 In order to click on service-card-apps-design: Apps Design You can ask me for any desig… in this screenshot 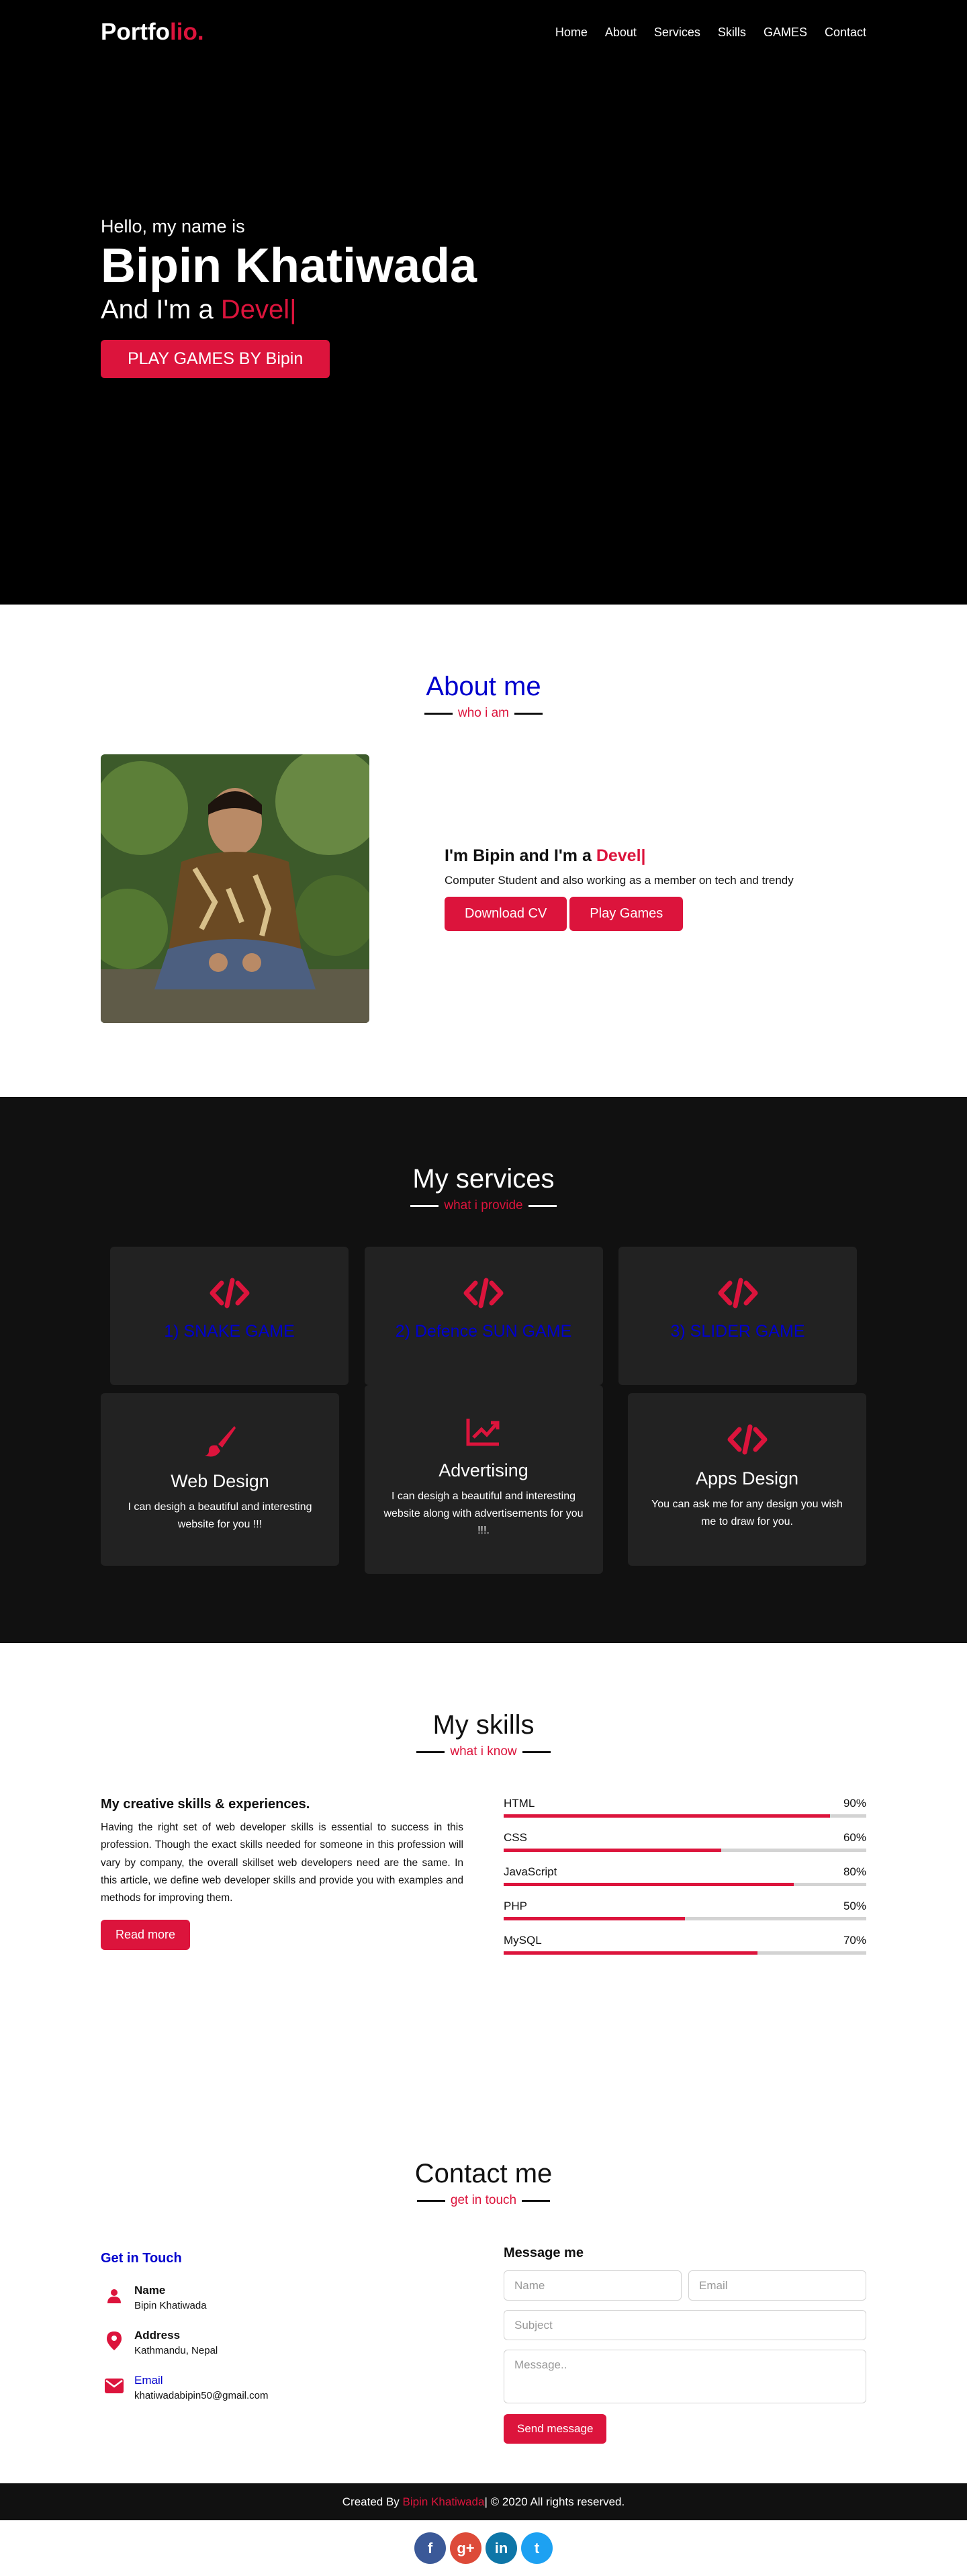, I will do `click(747, 1479)`.